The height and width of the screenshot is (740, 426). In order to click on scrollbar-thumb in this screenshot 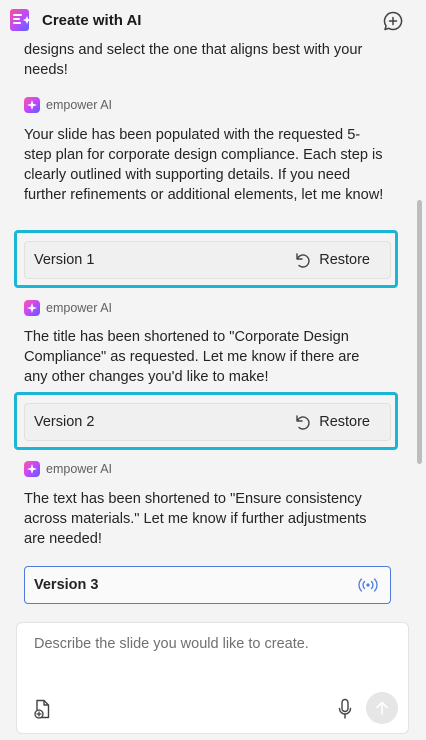, I will do `click(419, 332)`.